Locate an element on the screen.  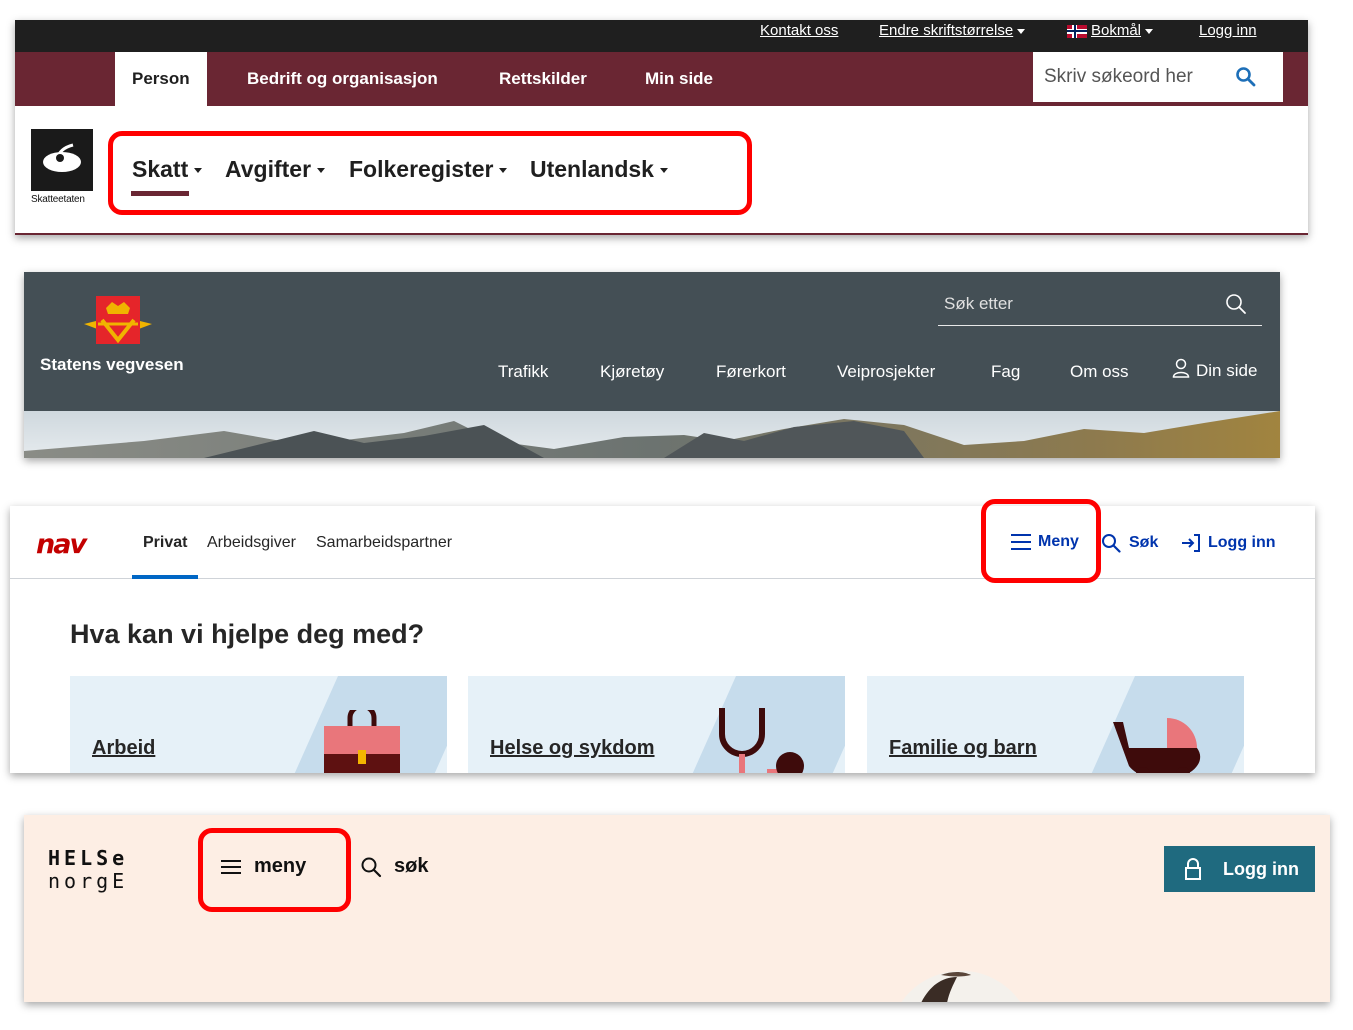
menu-item-fag: Fag is located at coordinates (1005, 372).